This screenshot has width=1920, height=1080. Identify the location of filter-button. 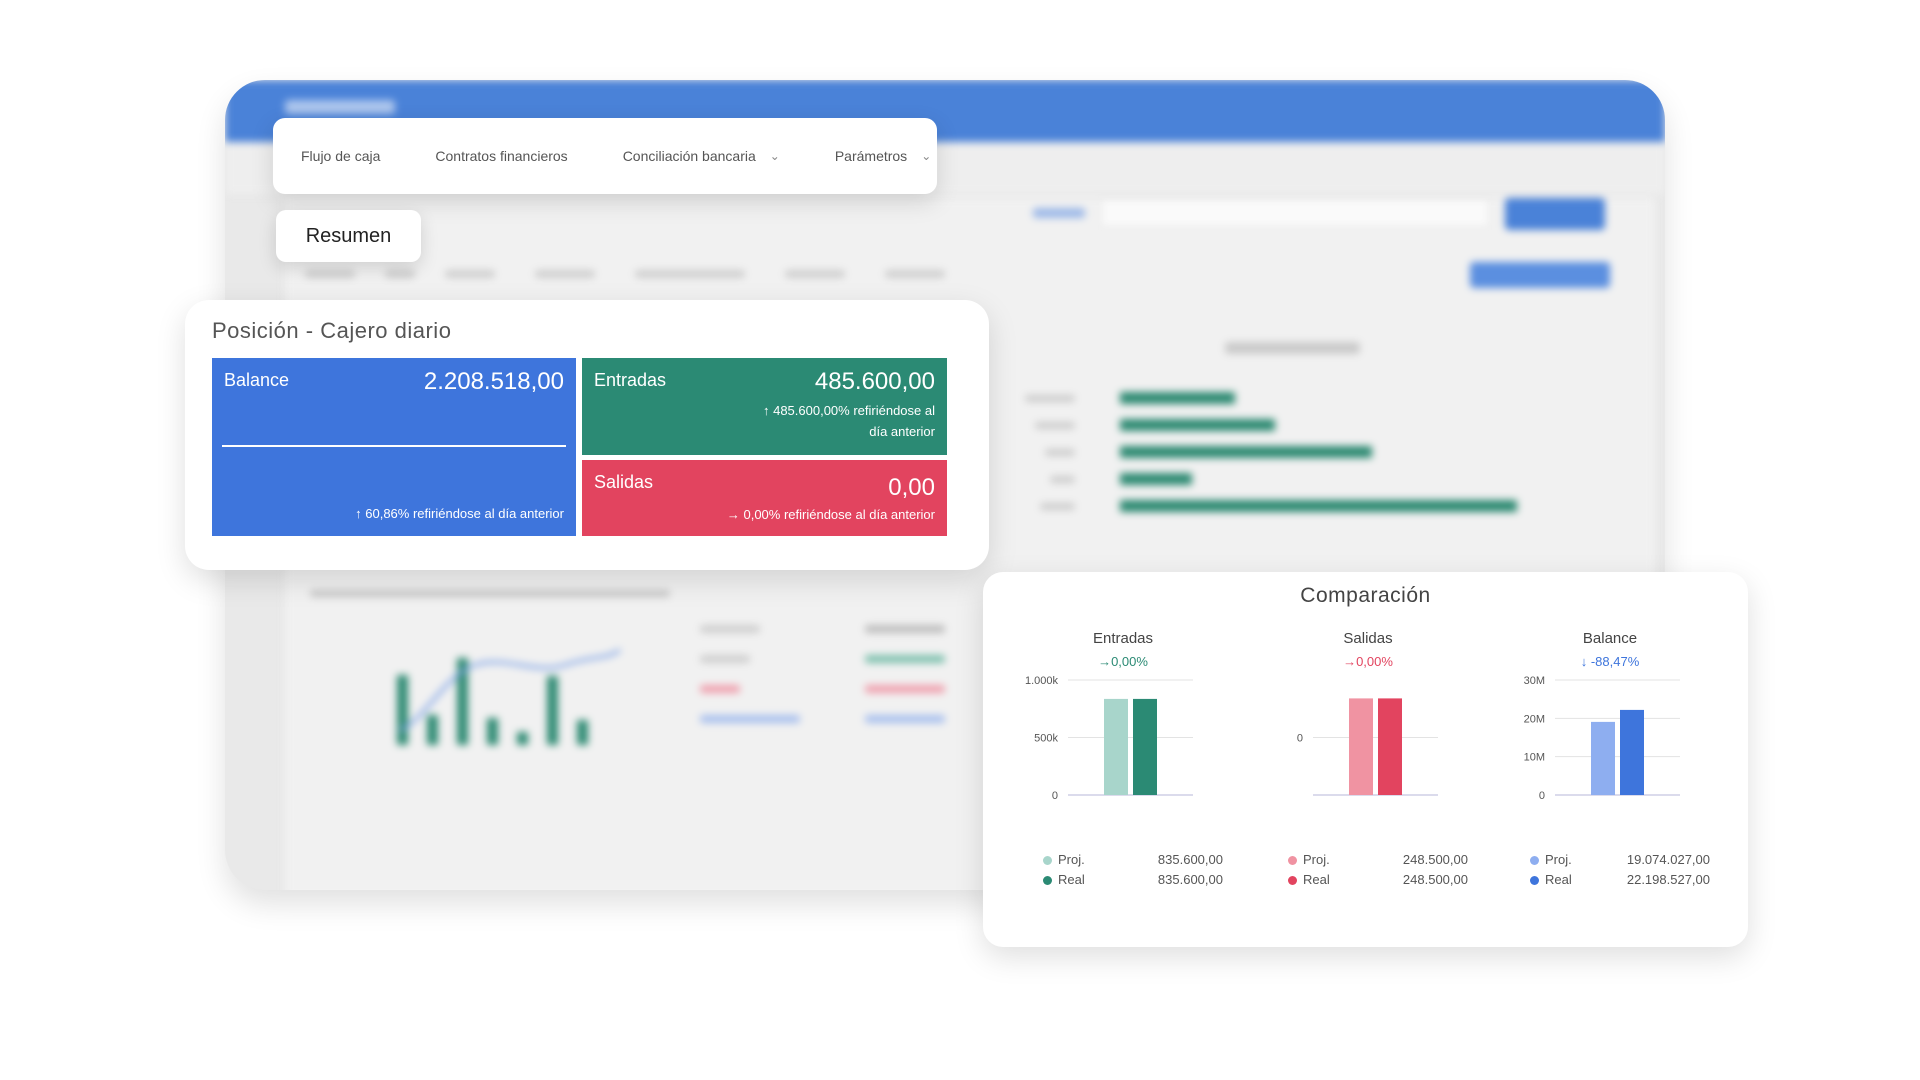
(1555, 214).